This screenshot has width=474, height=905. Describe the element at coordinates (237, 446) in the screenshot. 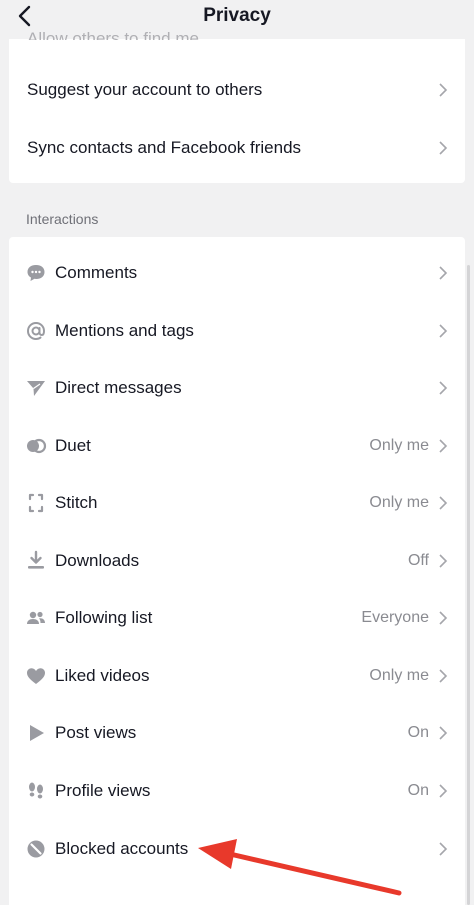

I see `duet-row: Duet Only me` at that location.